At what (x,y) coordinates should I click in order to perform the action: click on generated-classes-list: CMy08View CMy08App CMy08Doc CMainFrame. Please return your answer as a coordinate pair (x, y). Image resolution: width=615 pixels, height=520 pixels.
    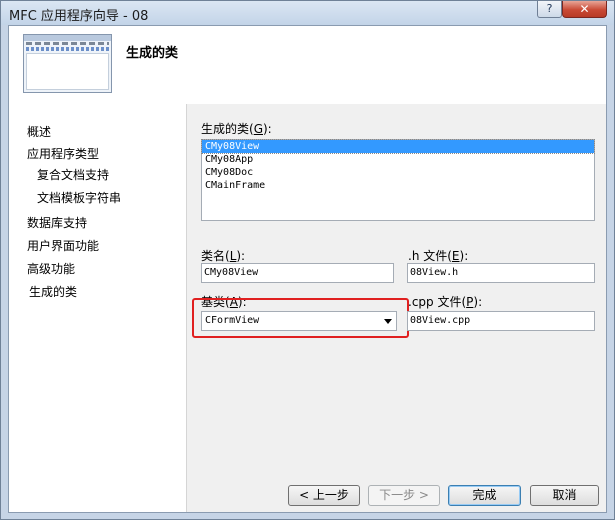
    Looking at the image, I should click on (398, 180).